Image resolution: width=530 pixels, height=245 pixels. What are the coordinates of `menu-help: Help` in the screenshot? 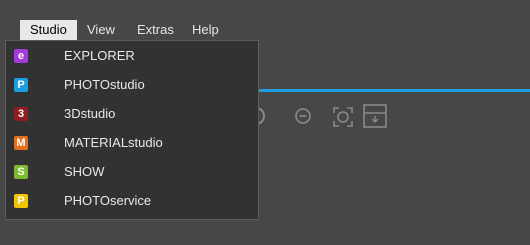 It's located at (205, 30).